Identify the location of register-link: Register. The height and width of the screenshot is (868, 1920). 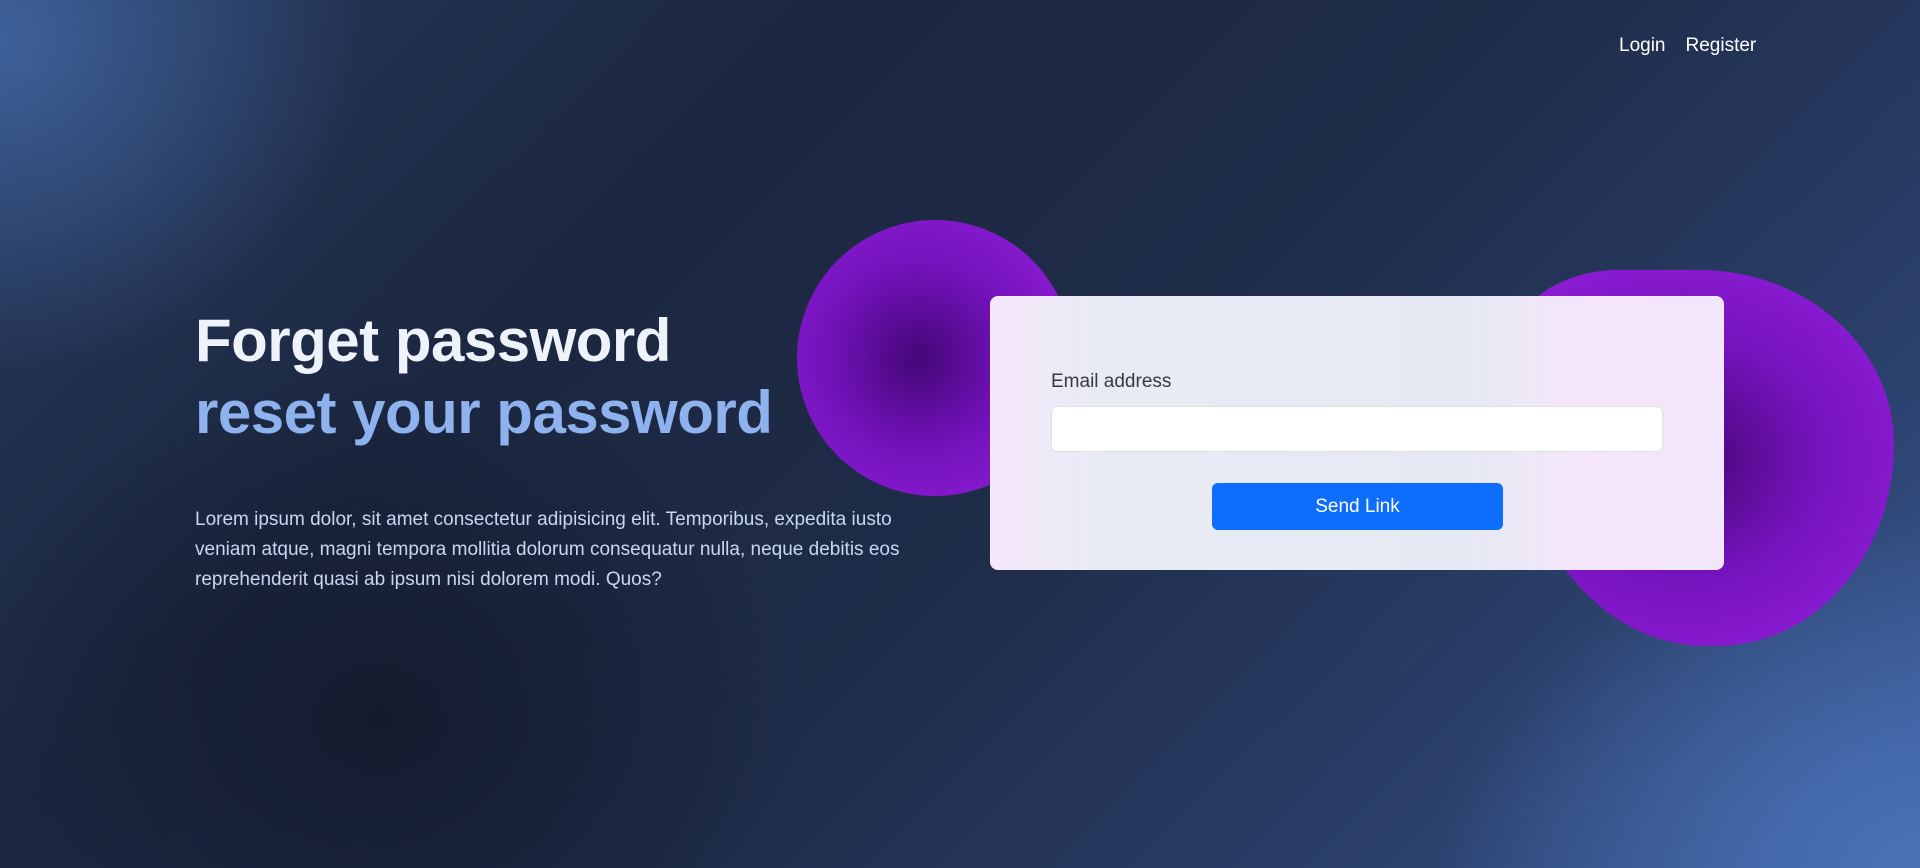
(1721, 46).